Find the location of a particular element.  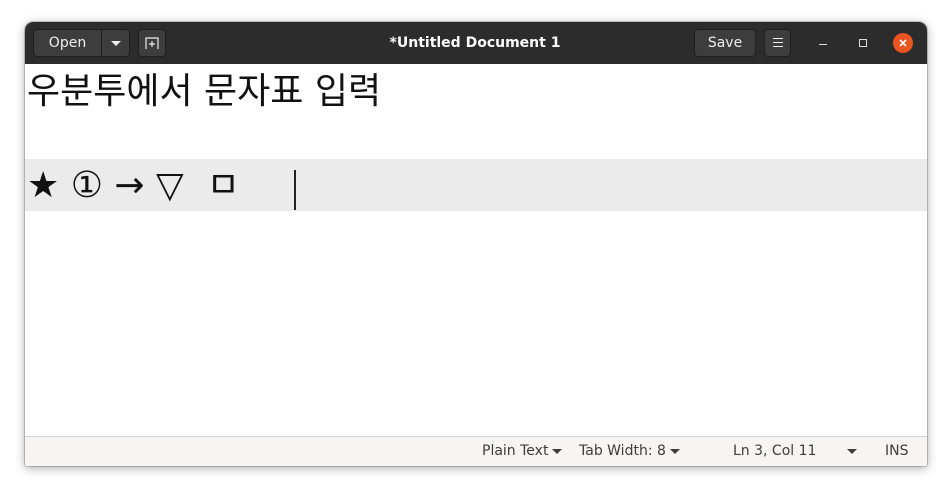

close-icon is located at coordinates (903, 43).